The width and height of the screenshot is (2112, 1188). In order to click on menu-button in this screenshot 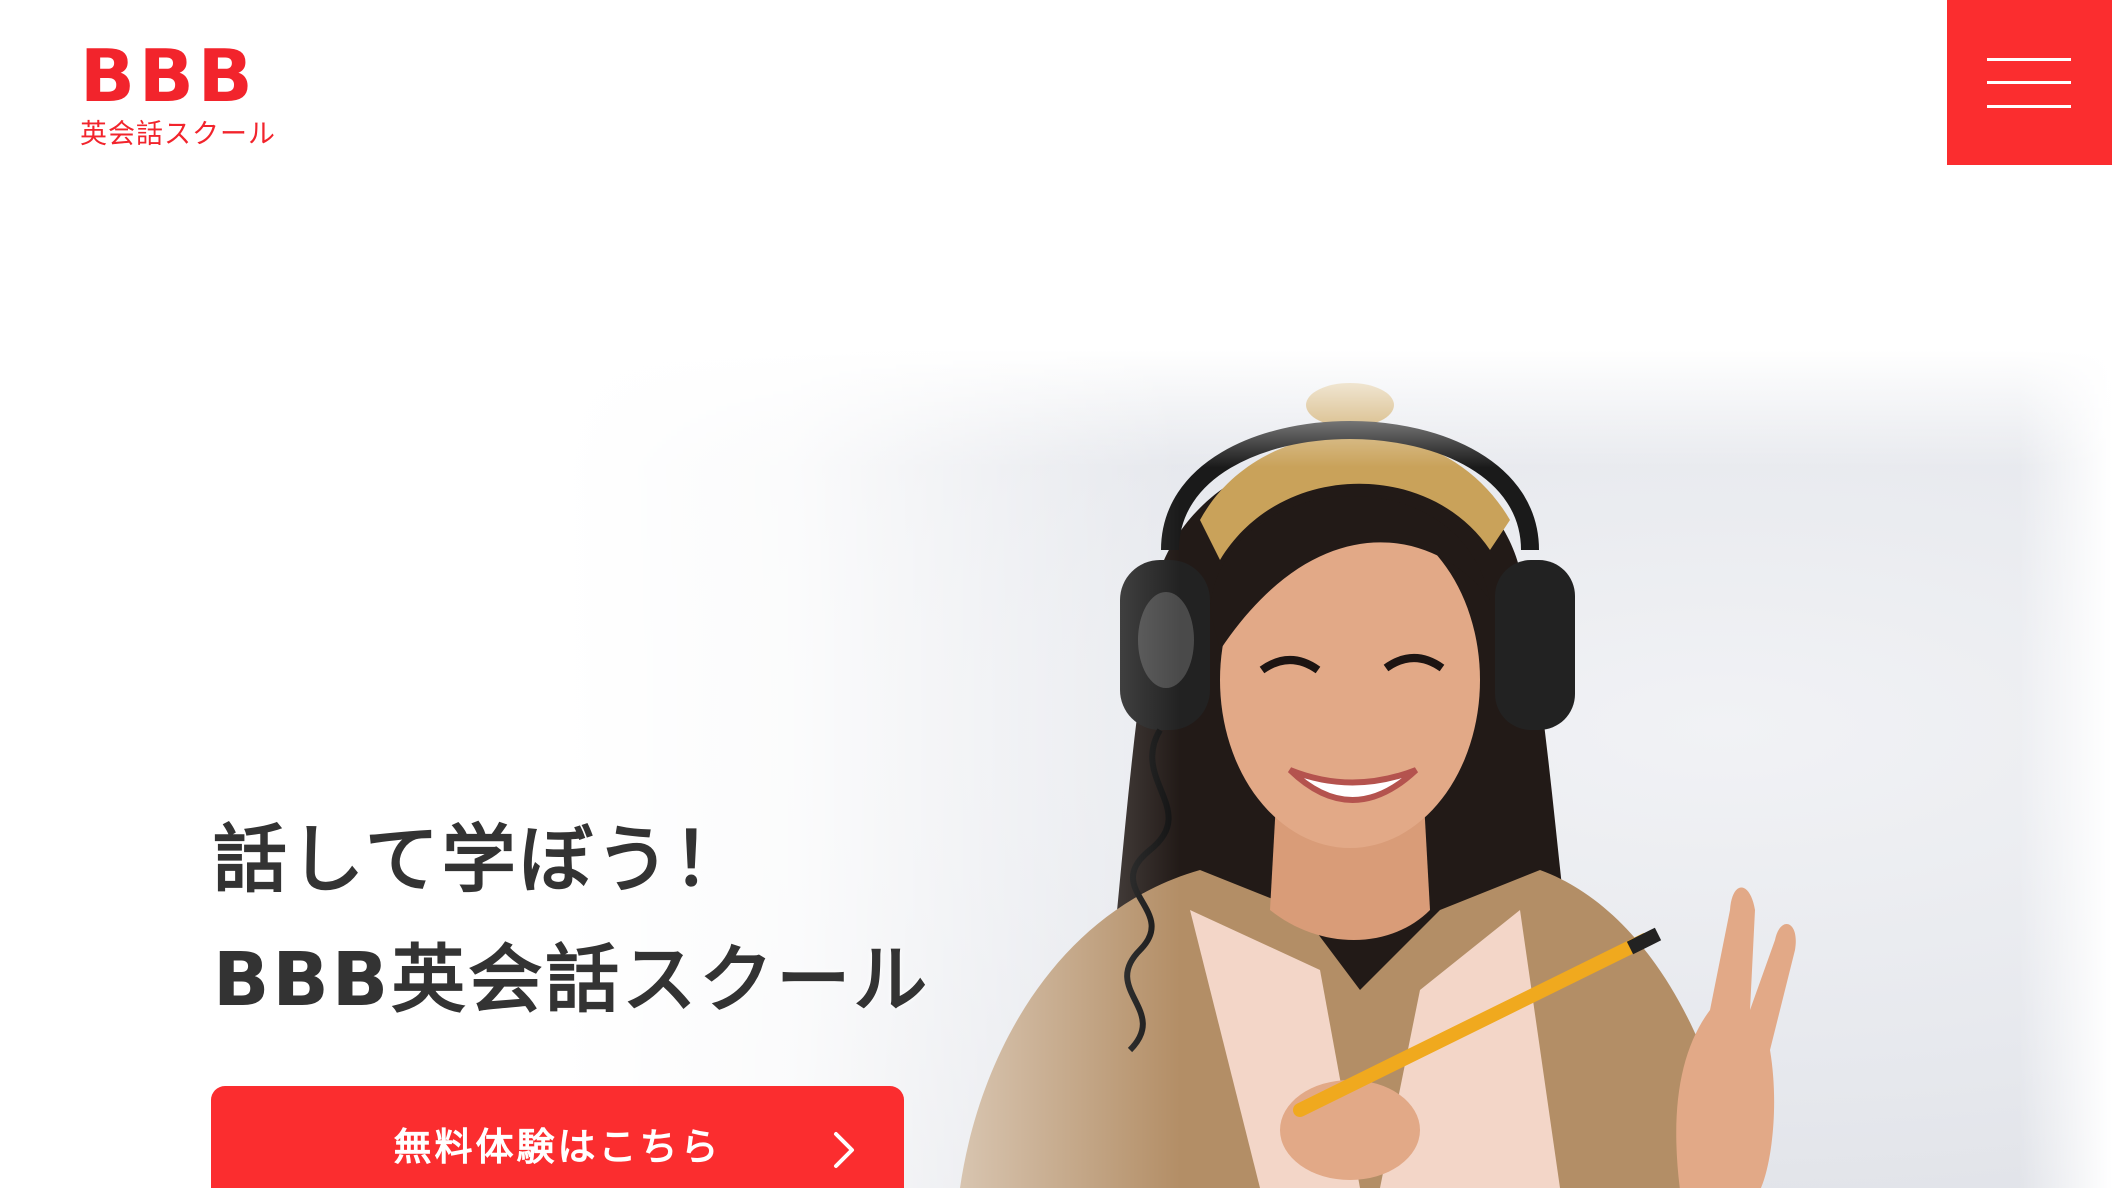, I will do `click(2029, 82)`.